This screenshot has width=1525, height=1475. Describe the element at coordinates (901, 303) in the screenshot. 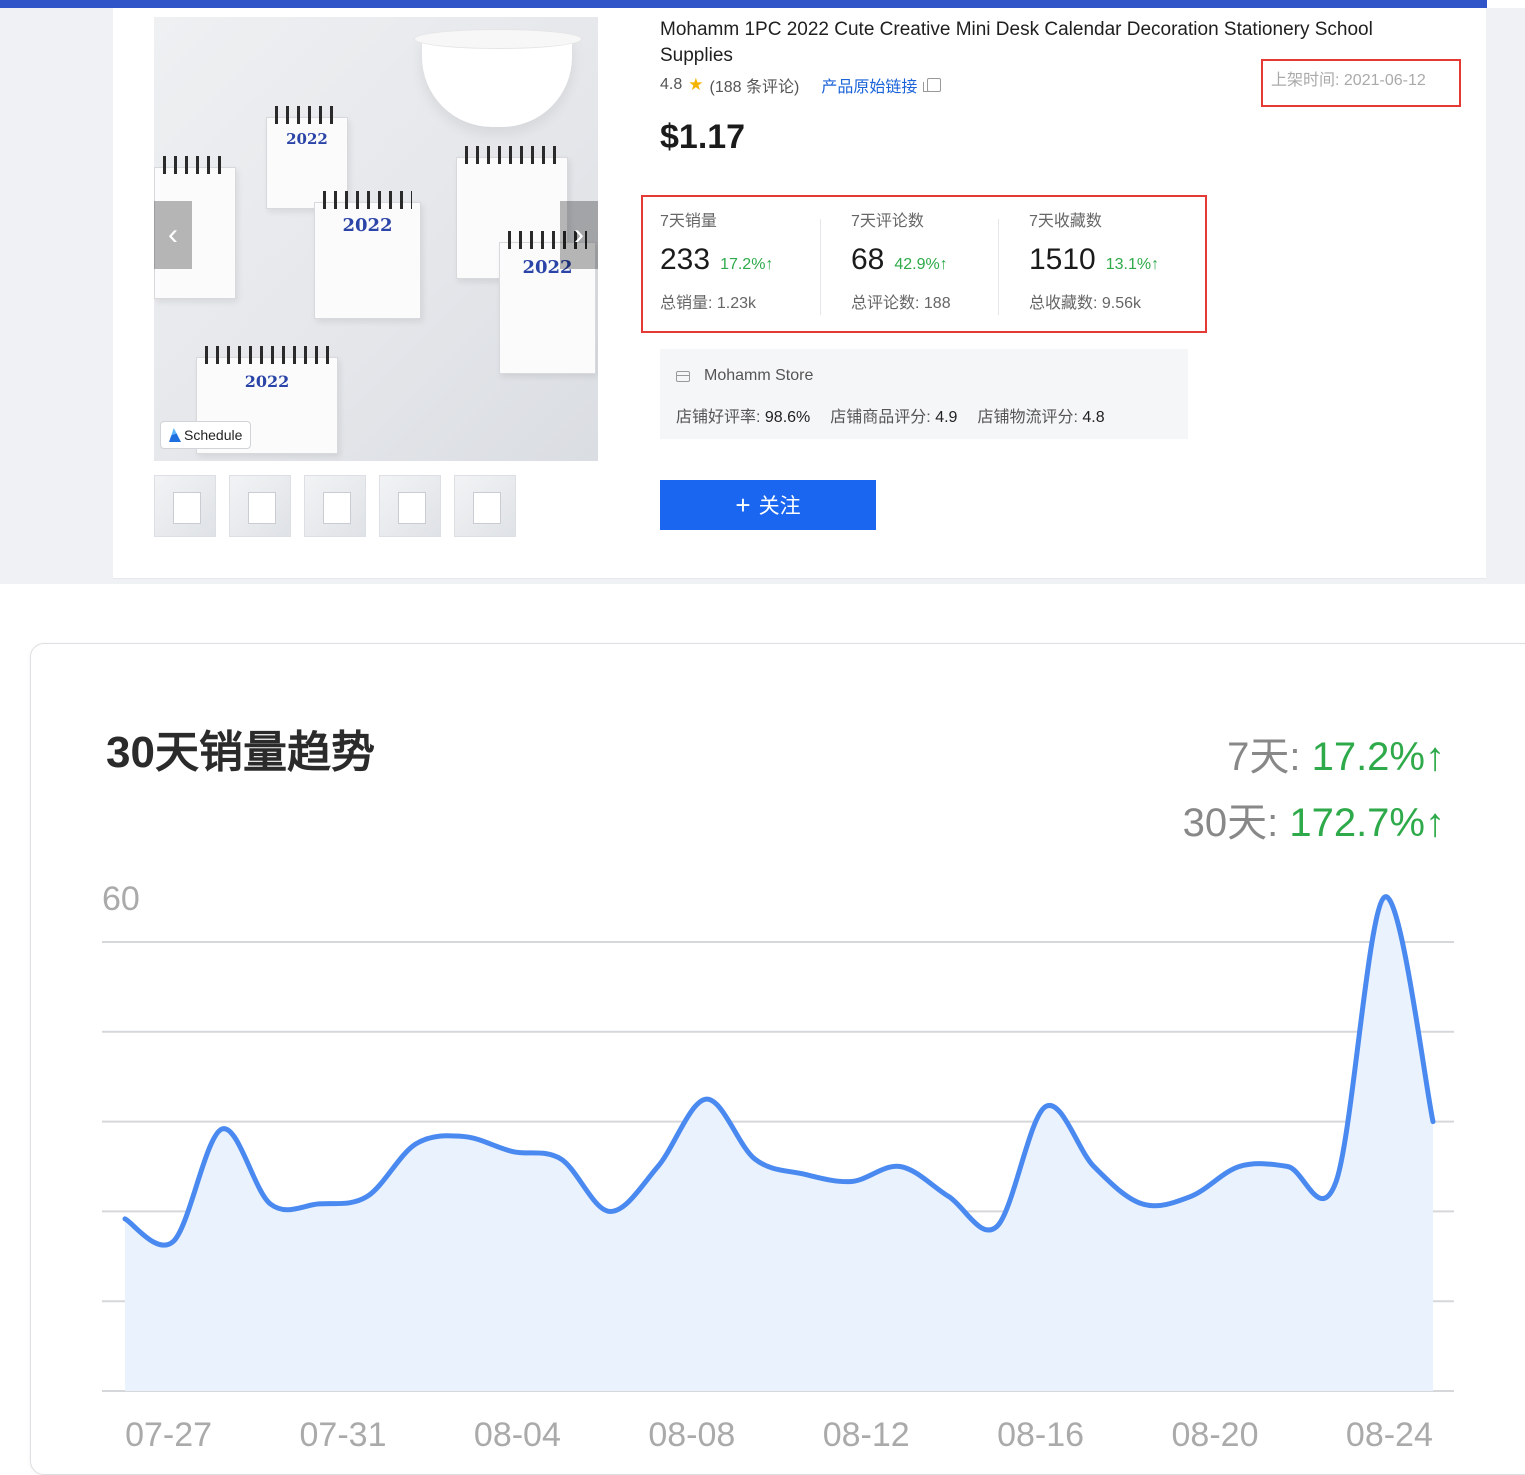

I see `stat-total: 总评论数: 188` at that location.